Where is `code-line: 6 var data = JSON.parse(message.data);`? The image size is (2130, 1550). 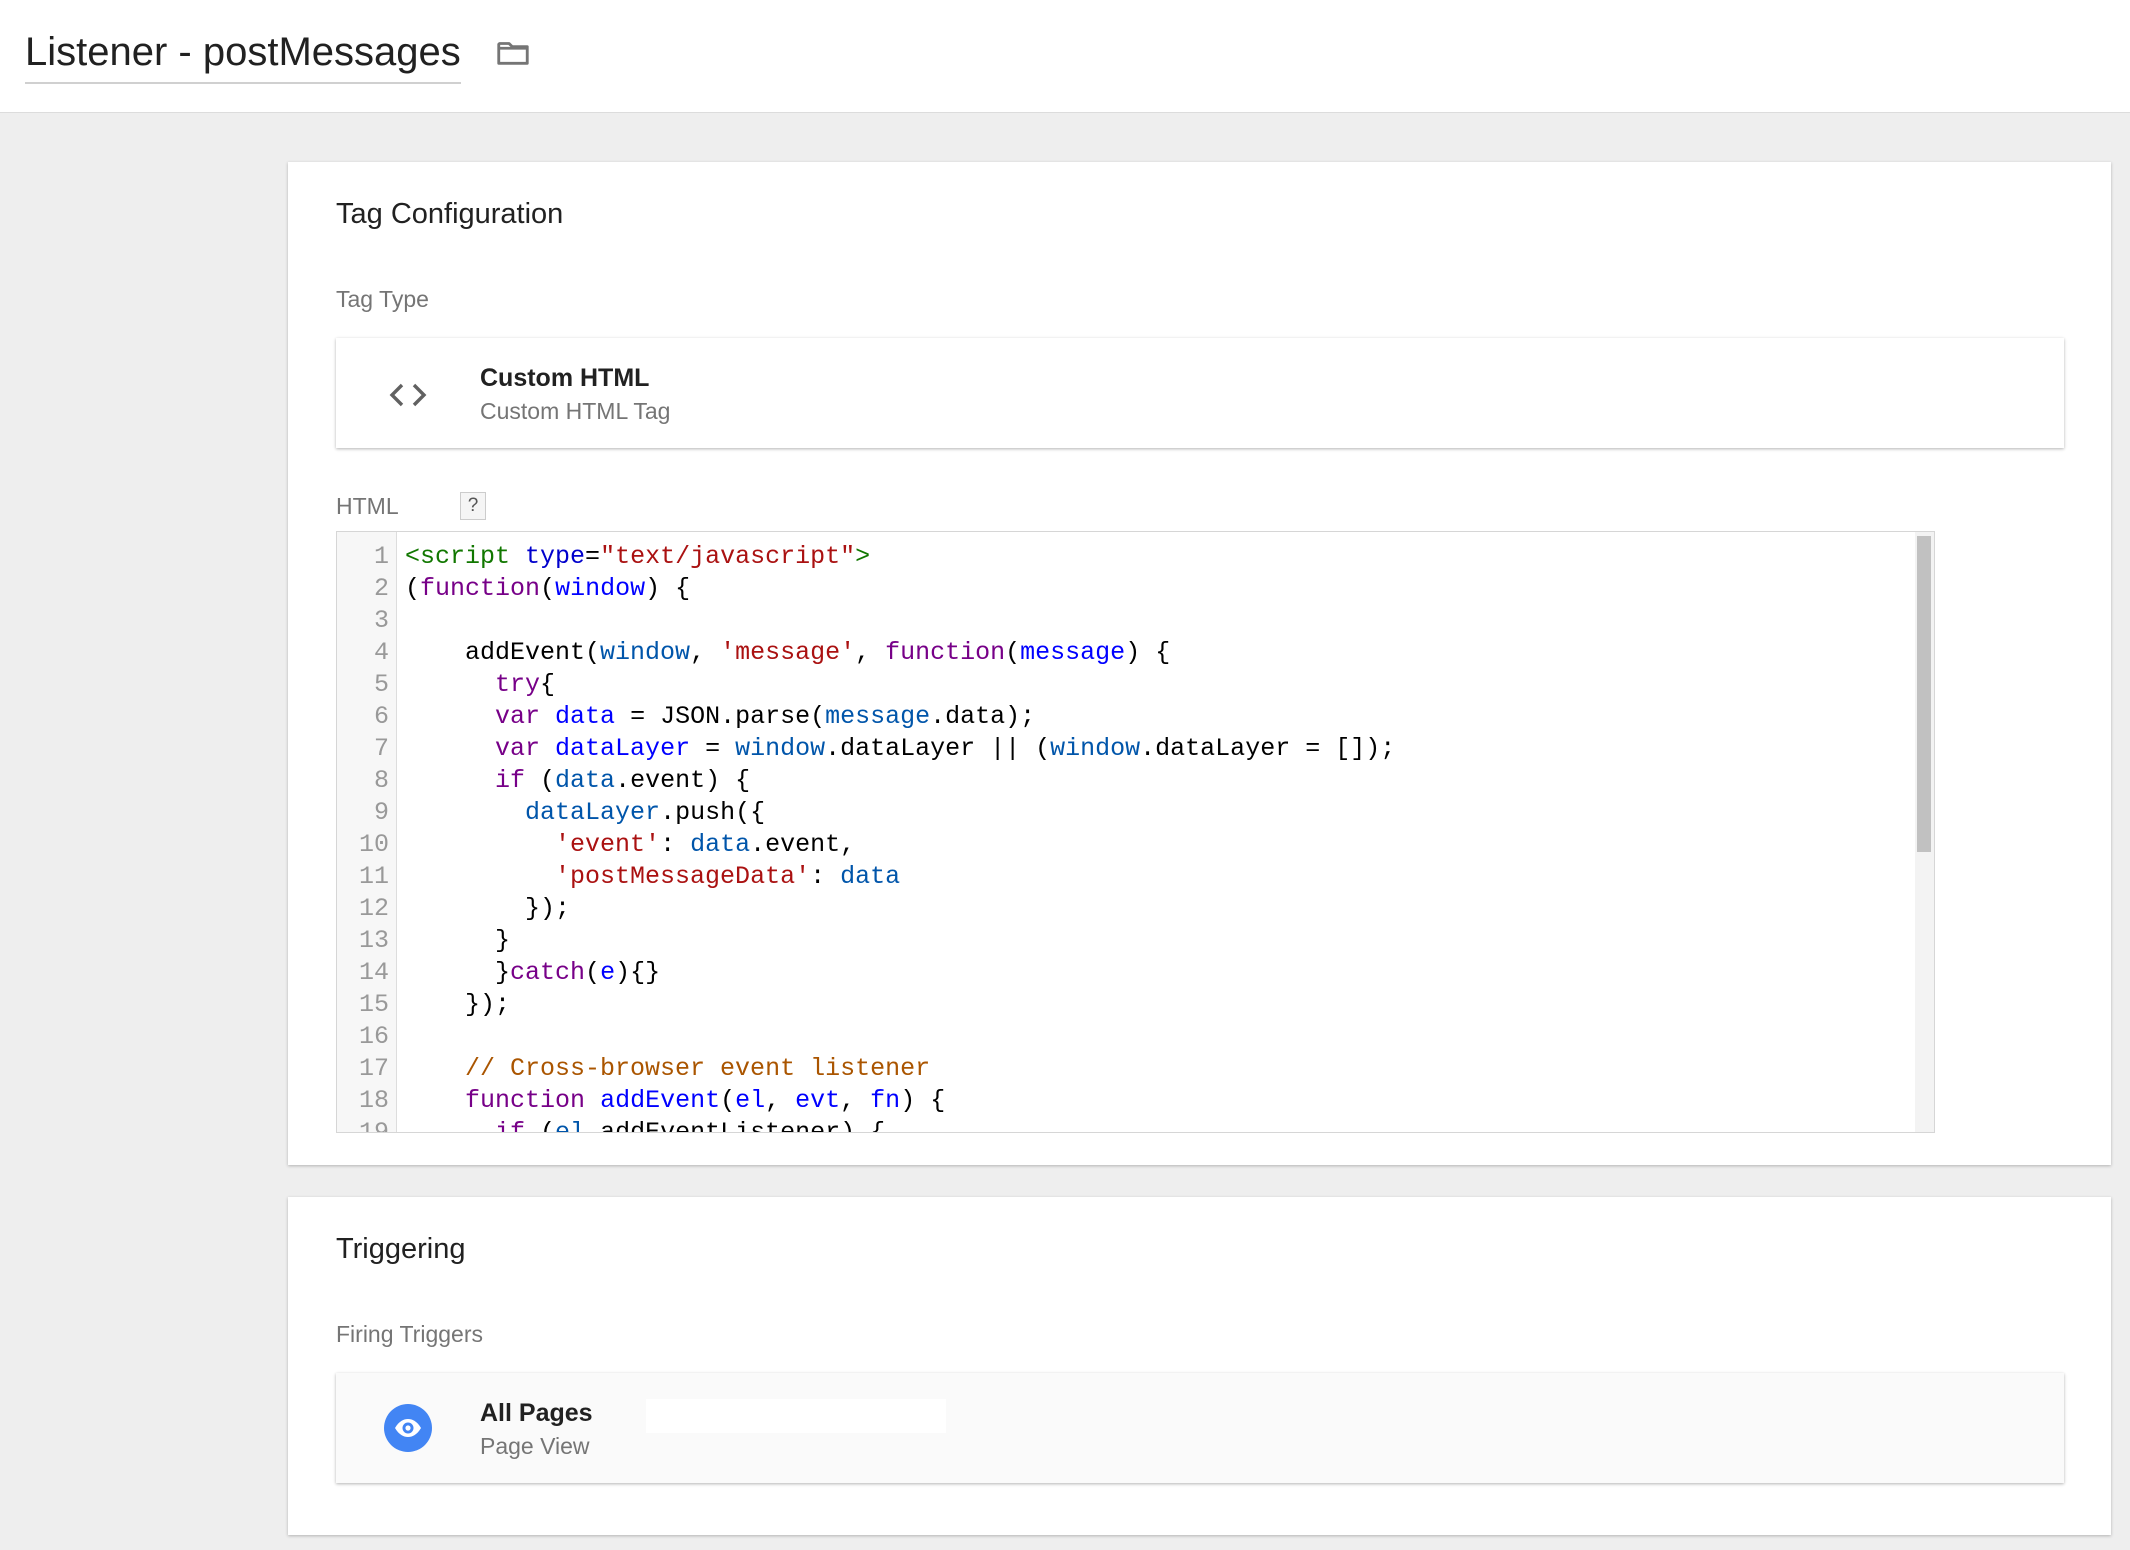 code-line: 6 var data = JSON.parse(message.data); is located at coordinates (1135, 717).